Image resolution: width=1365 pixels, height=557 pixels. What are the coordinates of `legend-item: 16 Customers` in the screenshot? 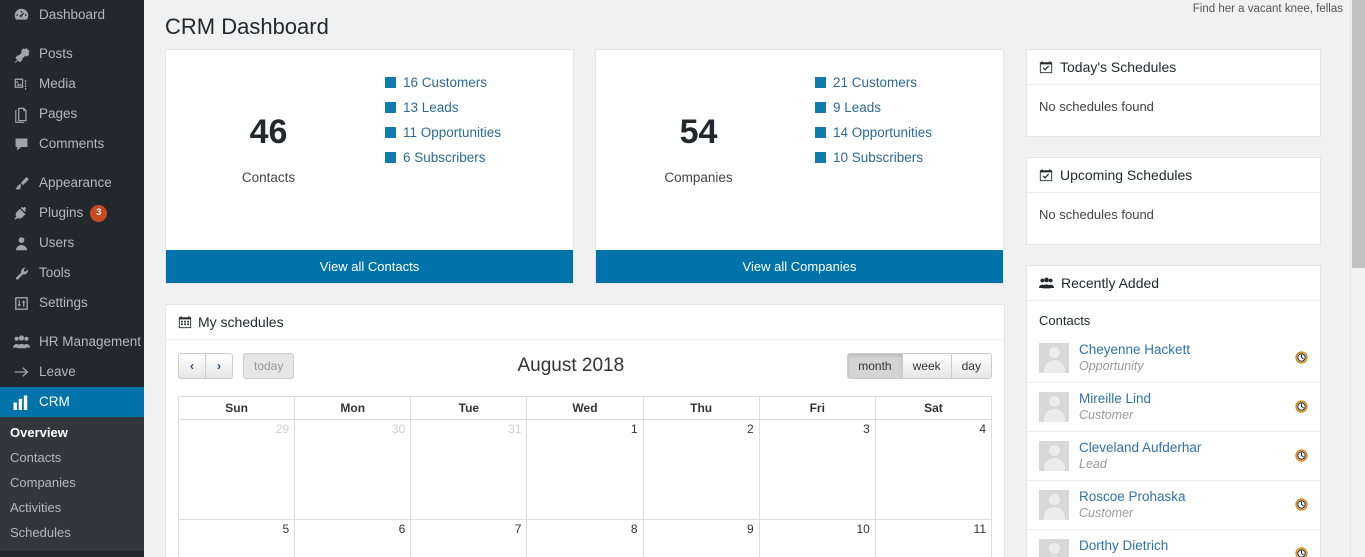 It's located at (443, 83).